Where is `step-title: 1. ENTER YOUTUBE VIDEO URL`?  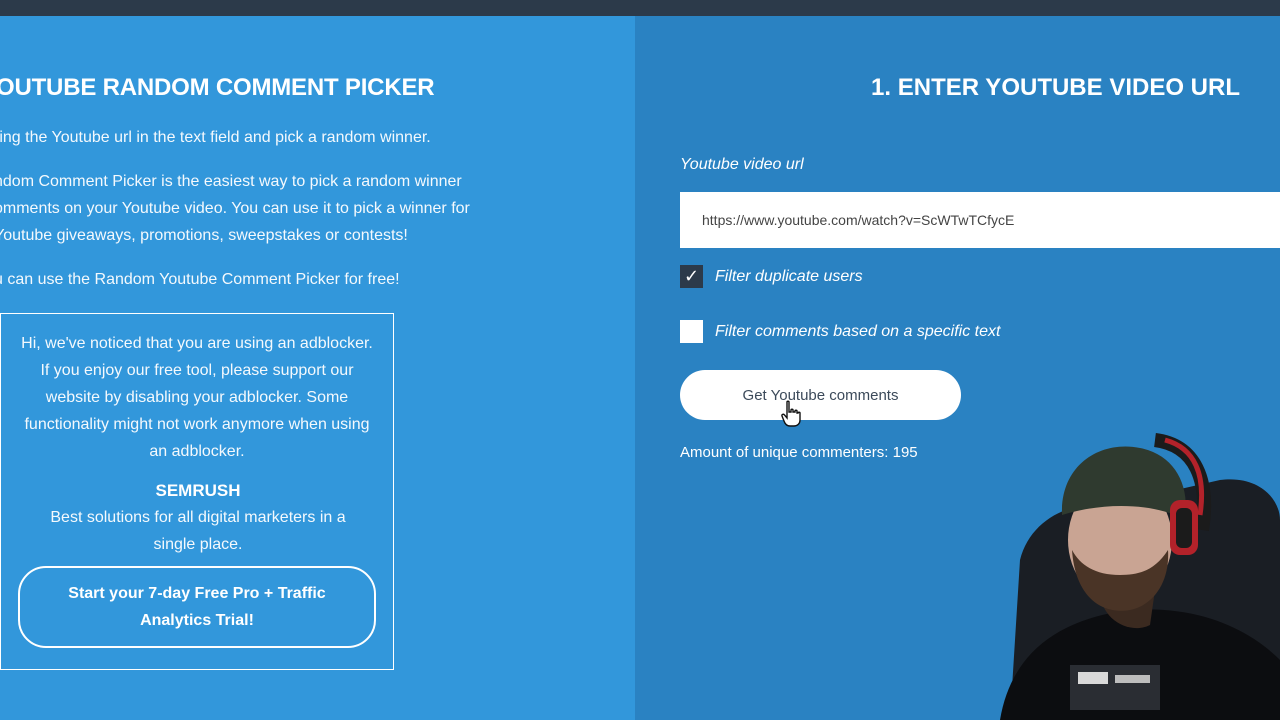
step-title: 1. ENTER YOUTUBE VIDEO URL is located at coordinates (1055, 87).